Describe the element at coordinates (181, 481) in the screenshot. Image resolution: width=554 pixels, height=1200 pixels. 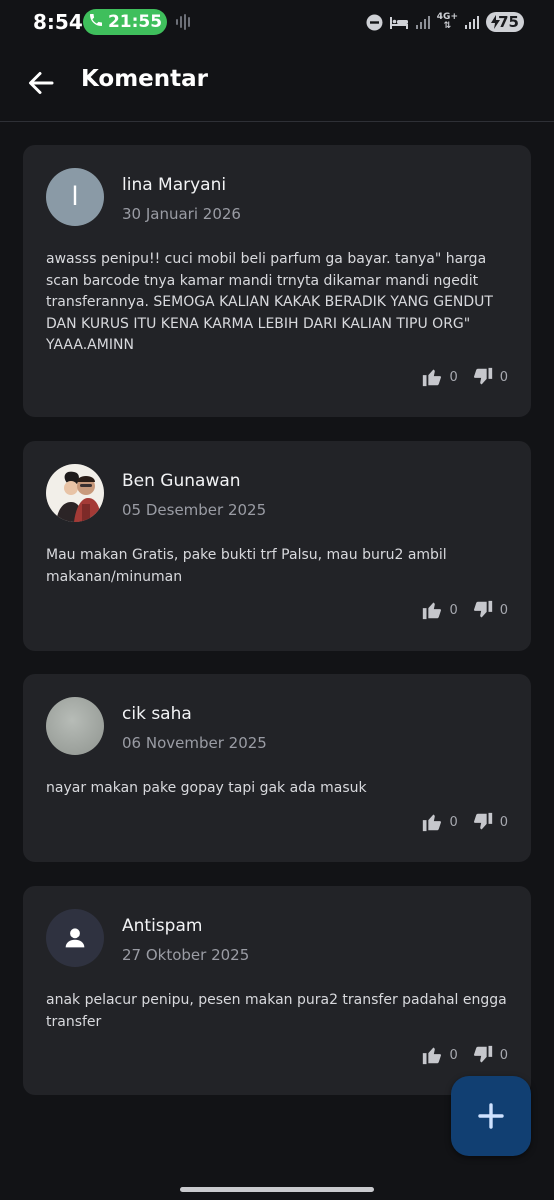
I see `comment-author: Ben Gunawan` at that location.